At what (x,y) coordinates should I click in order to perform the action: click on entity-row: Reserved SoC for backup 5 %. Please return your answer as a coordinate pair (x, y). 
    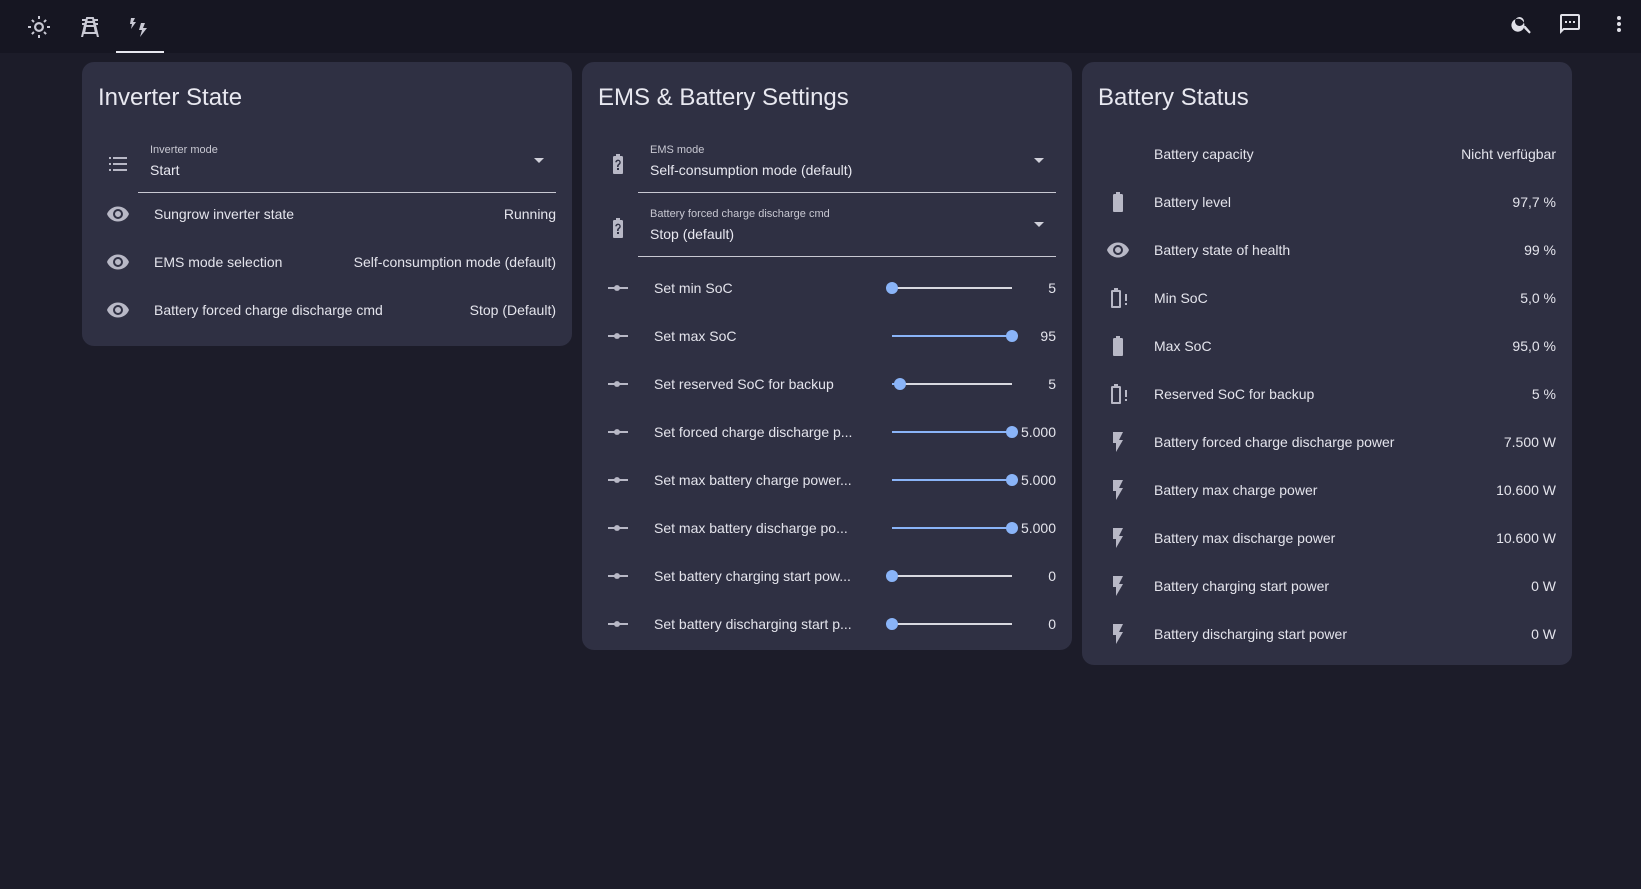
    Looking at the image, I should click on (1327, 394).